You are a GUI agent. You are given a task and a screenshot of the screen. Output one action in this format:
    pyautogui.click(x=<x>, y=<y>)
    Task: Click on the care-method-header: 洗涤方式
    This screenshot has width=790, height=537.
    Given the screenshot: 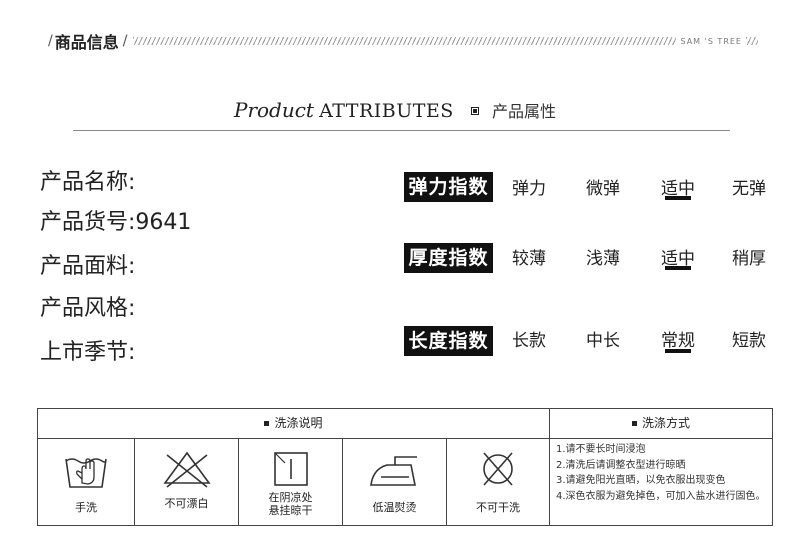 What is the action you would take?
    pyautogui.click(x=661, y=423)
    